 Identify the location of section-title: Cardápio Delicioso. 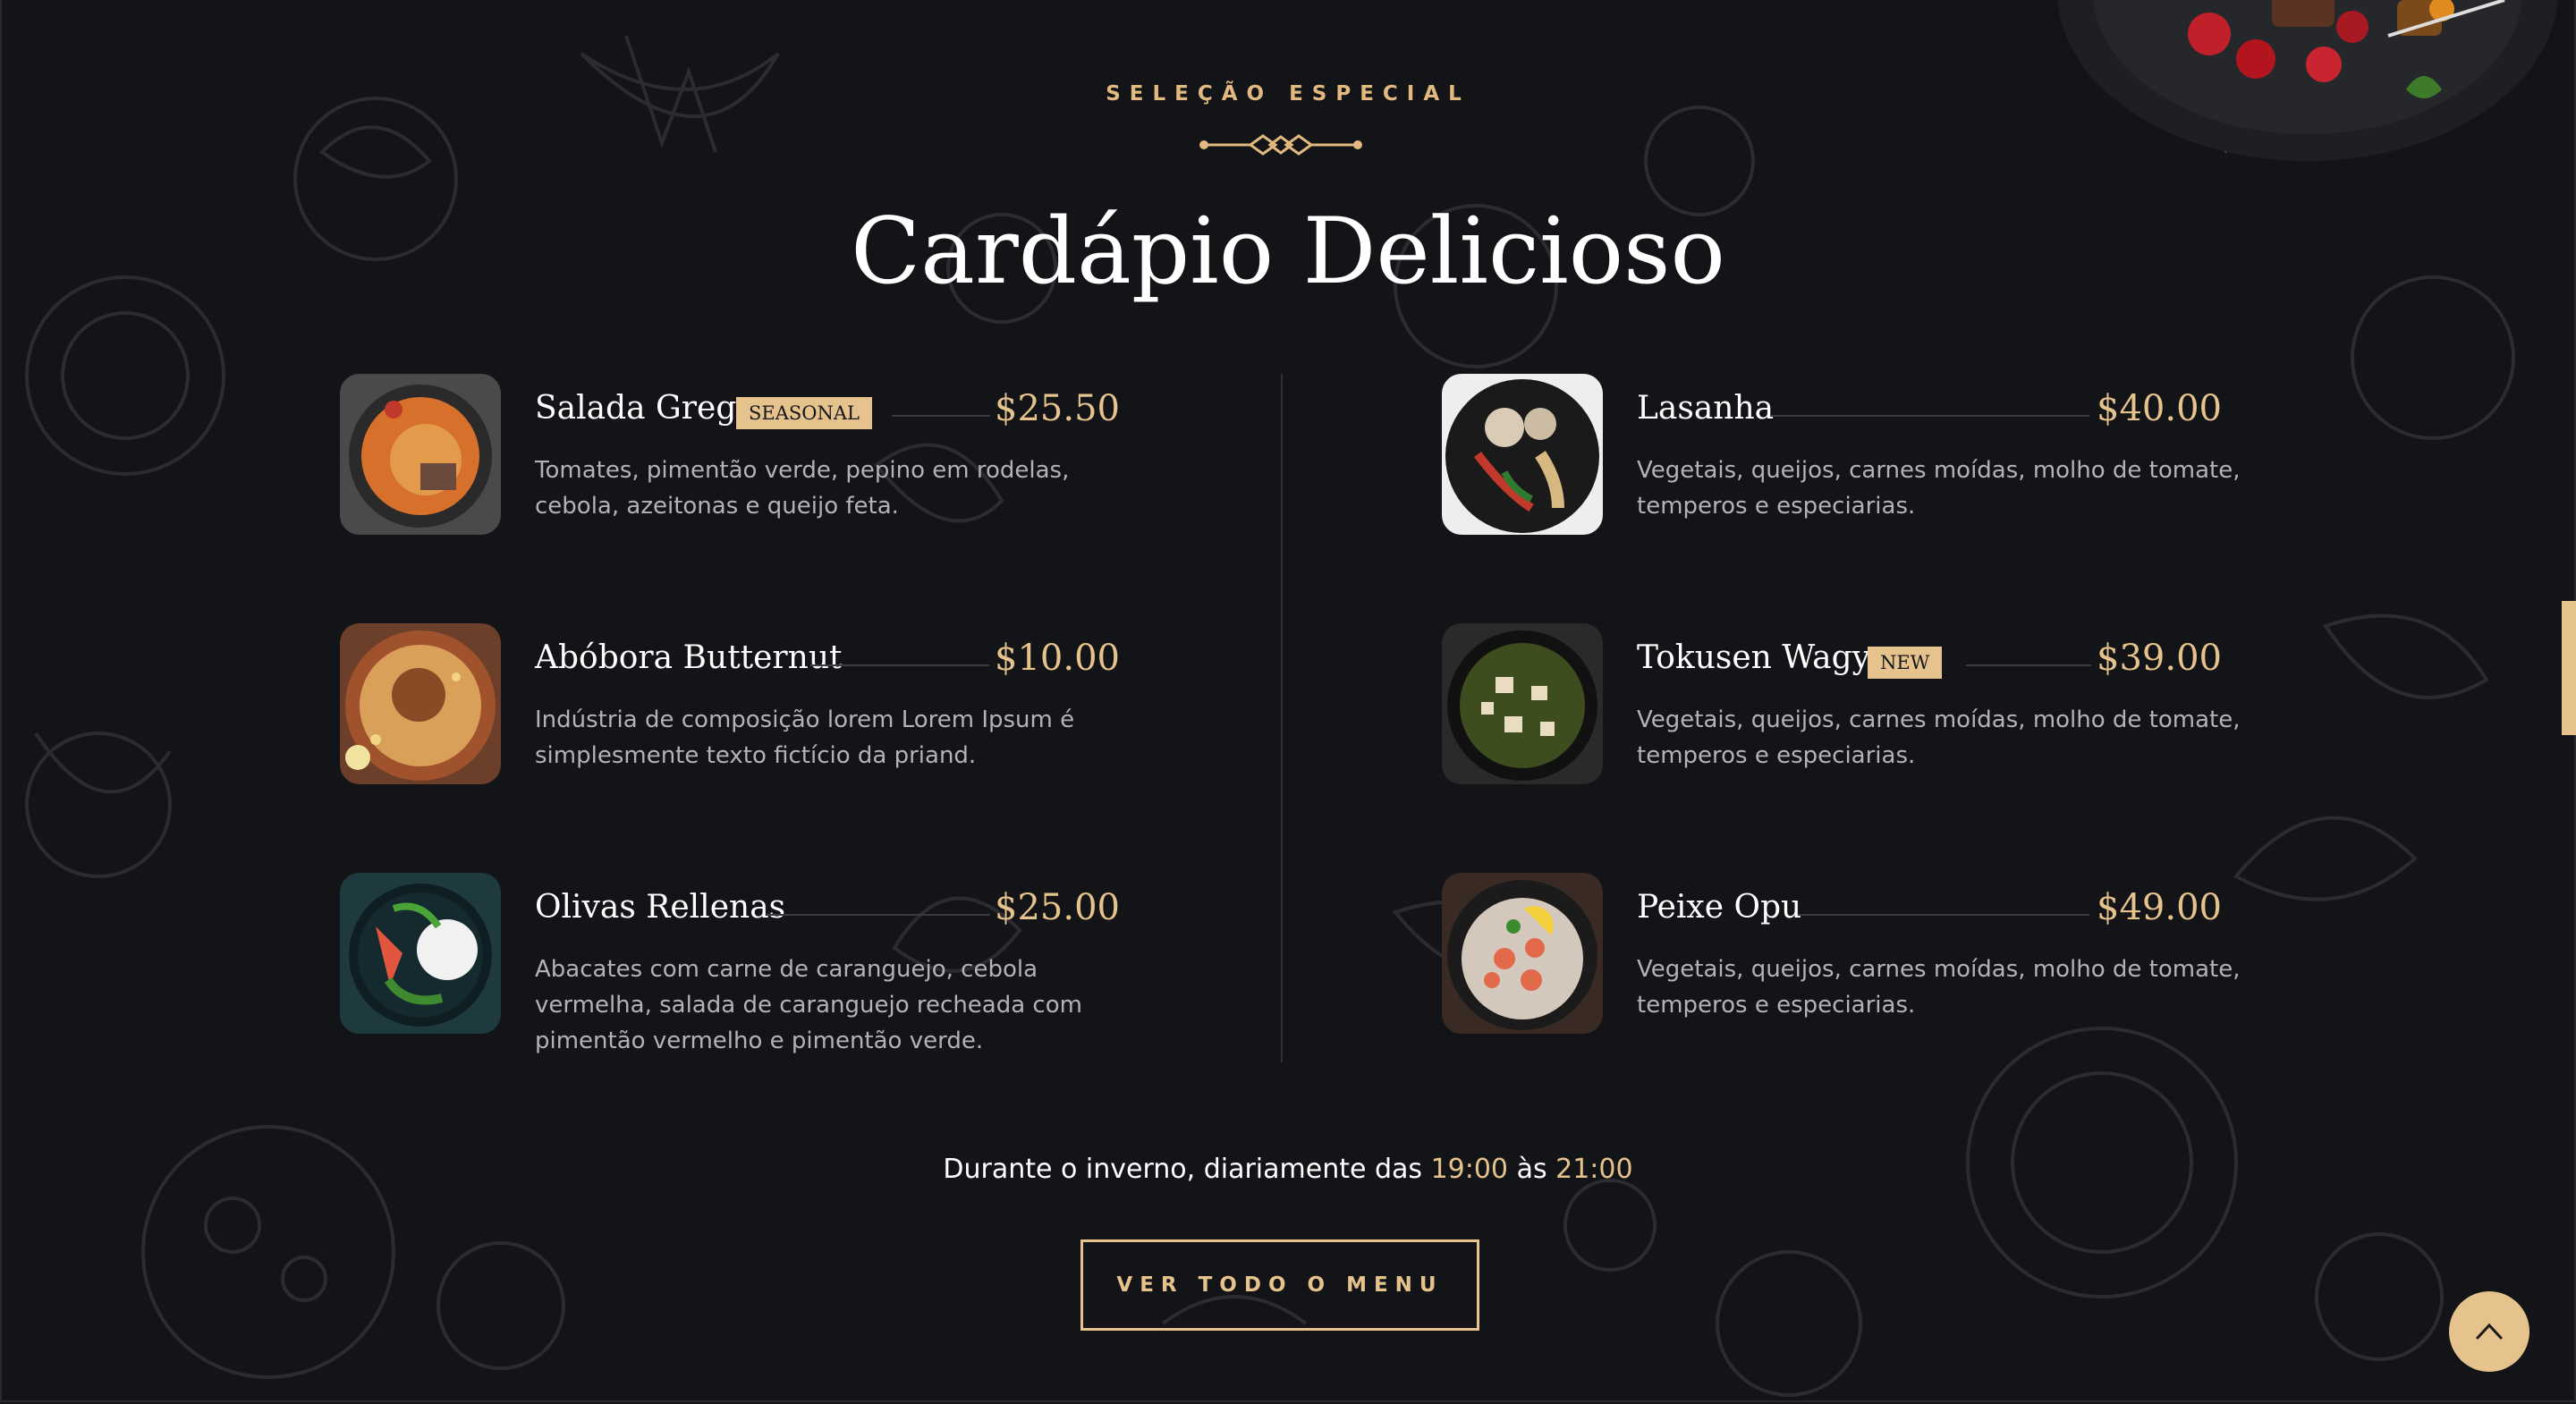
(1288, 252).